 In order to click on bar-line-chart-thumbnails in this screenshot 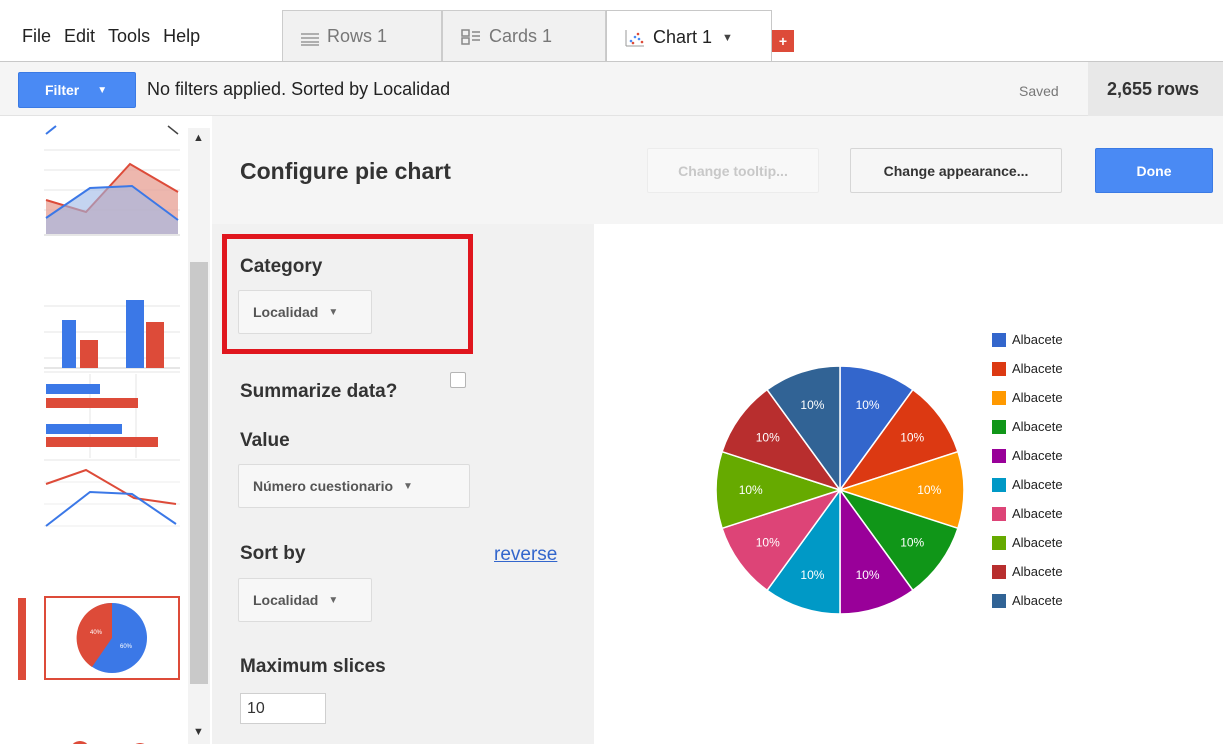, I will do `click(112, 418)`.